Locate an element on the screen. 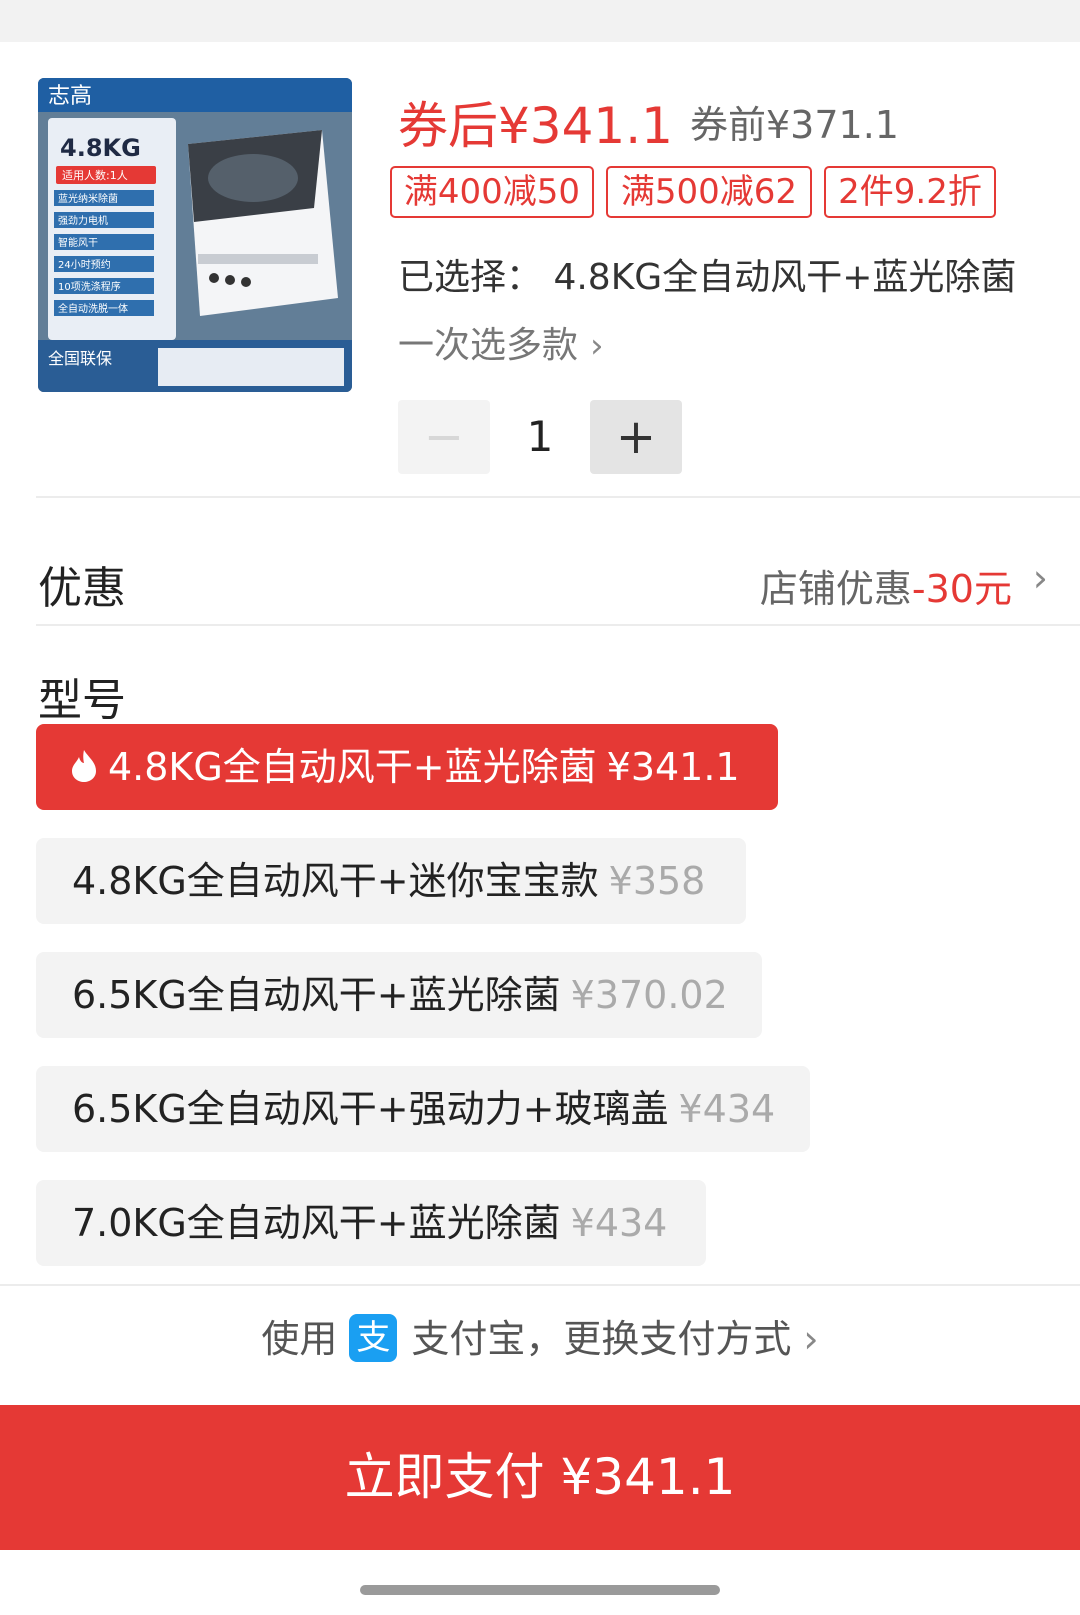 The height and width of the screenshot is (1615, 1080). multi-select-label: 一次选多款 is located at coordinates (488, 345).